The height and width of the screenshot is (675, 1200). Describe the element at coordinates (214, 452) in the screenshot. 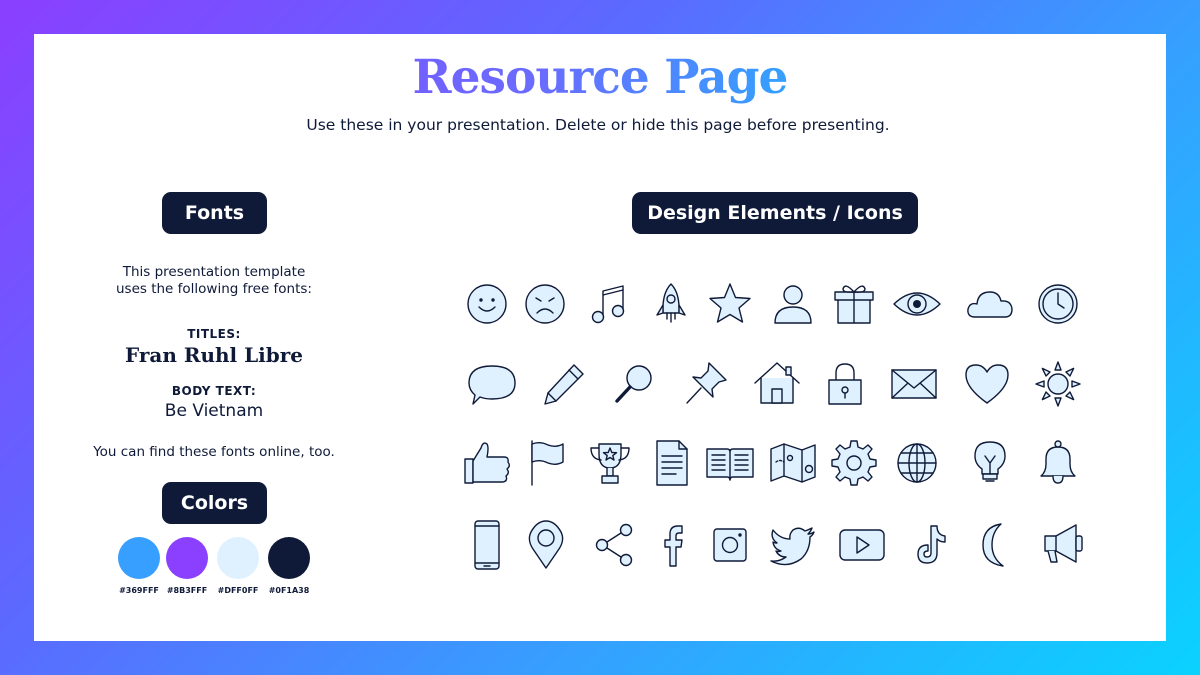

I see `fonts-footer-note: You can find these fonts online, too.` at that location.